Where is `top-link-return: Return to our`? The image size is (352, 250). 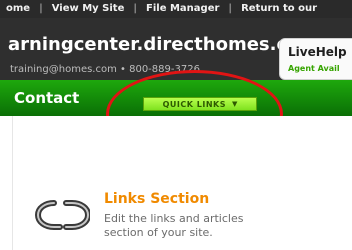 top-link-return: Return to our is located at coordinates (279, 8).